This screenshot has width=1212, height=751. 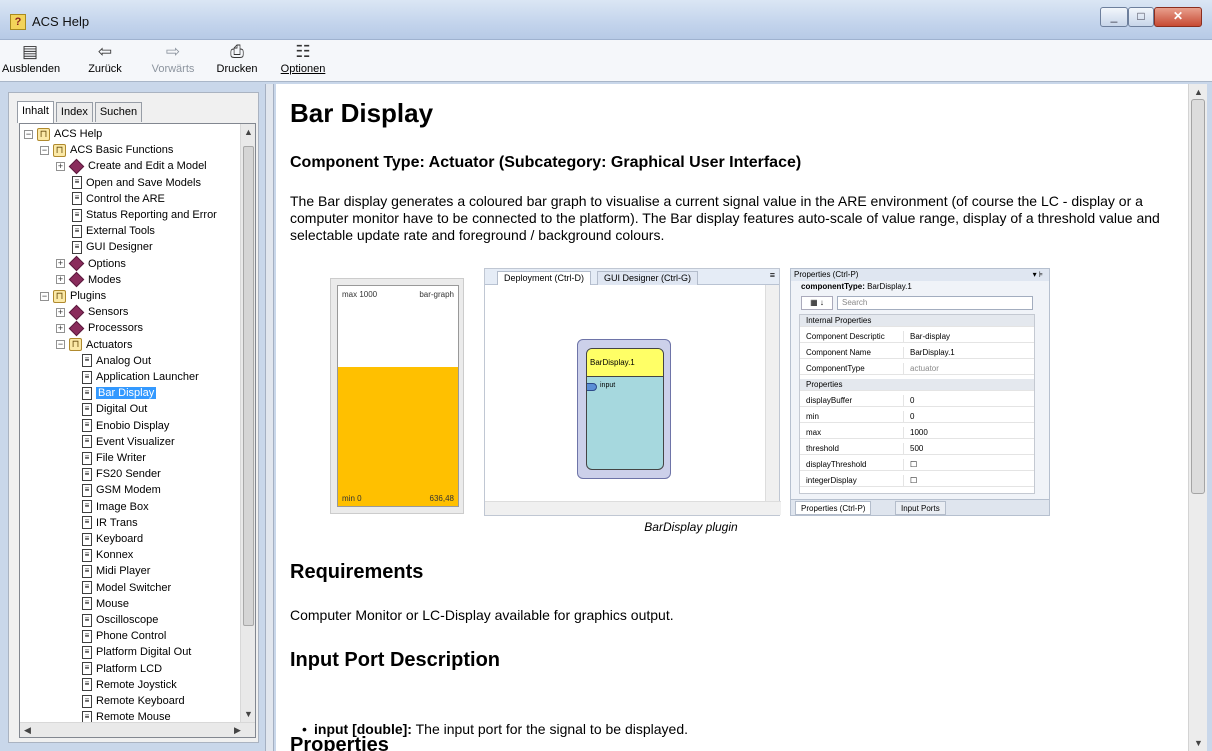 I want to click on tree-item: + Options, so click(x=91, y=263).